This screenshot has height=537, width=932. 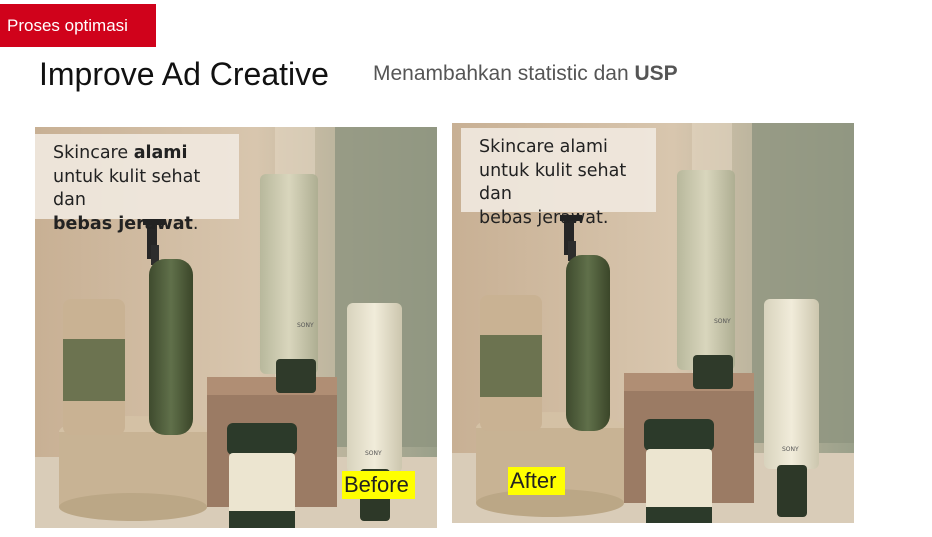 I want to click on page-title: Improve Ad Creative, so click(x=184, y=74).